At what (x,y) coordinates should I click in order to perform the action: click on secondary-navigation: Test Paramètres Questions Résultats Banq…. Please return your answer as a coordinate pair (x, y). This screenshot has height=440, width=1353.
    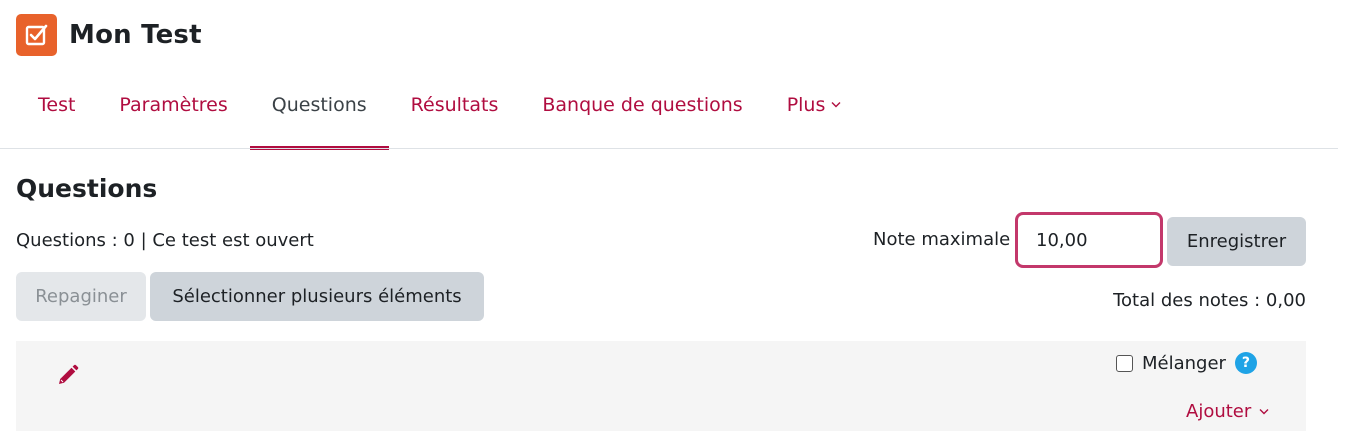
    Looking at the image, I should click on (440, 105).